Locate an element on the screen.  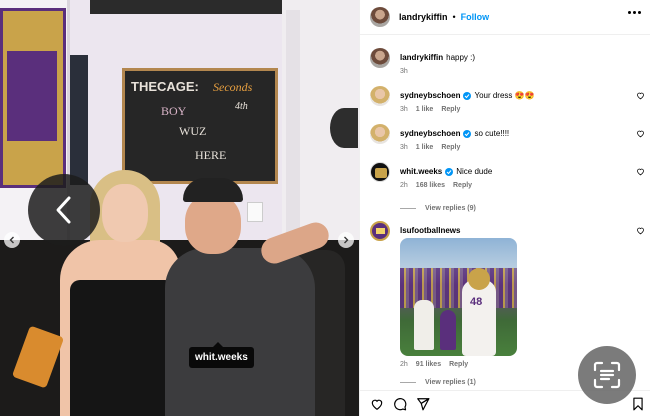
chalkboard: THECAGE: Seconds 4th BOY WUZ HERE is located at coordinates (200, 126).